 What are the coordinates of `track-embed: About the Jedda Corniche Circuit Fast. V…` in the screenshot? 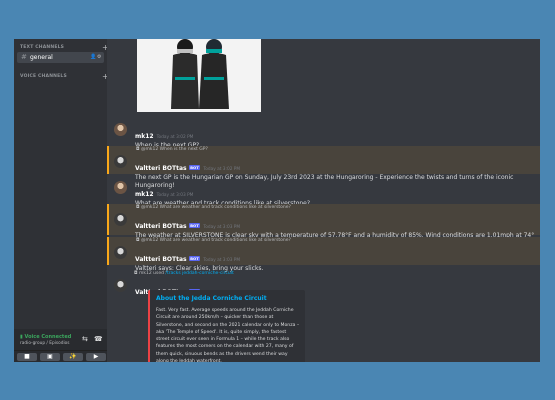 It's located at (226, 326).